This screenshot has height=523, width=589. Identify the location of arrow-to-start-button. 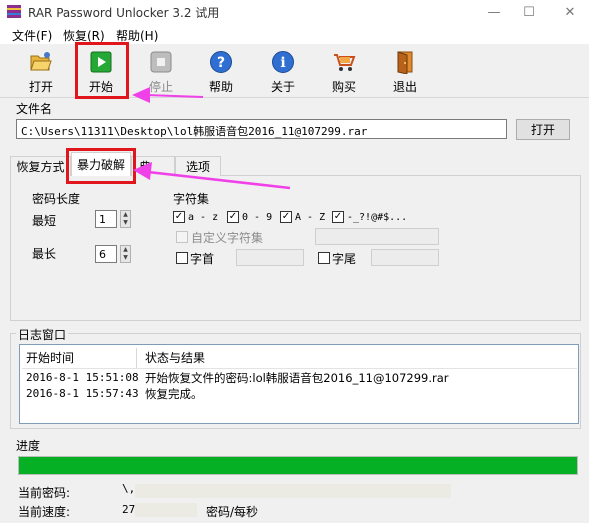
(168, 95).